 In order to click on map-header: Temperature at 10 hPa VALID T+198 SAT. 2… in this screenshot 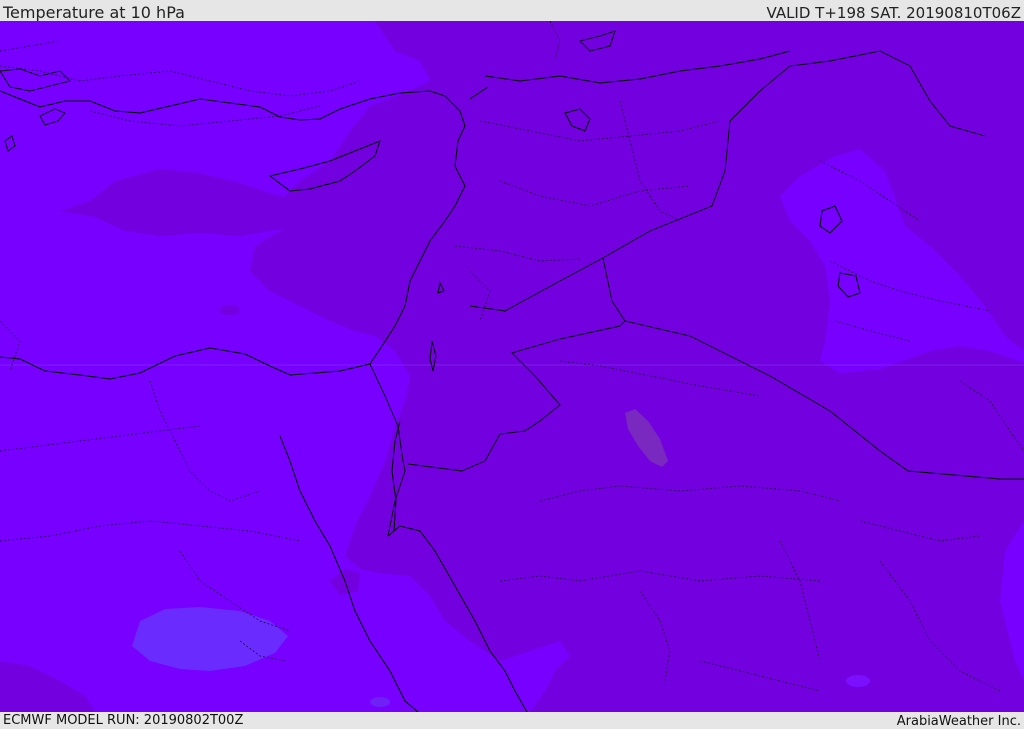, I will do `click(512, 11)`.